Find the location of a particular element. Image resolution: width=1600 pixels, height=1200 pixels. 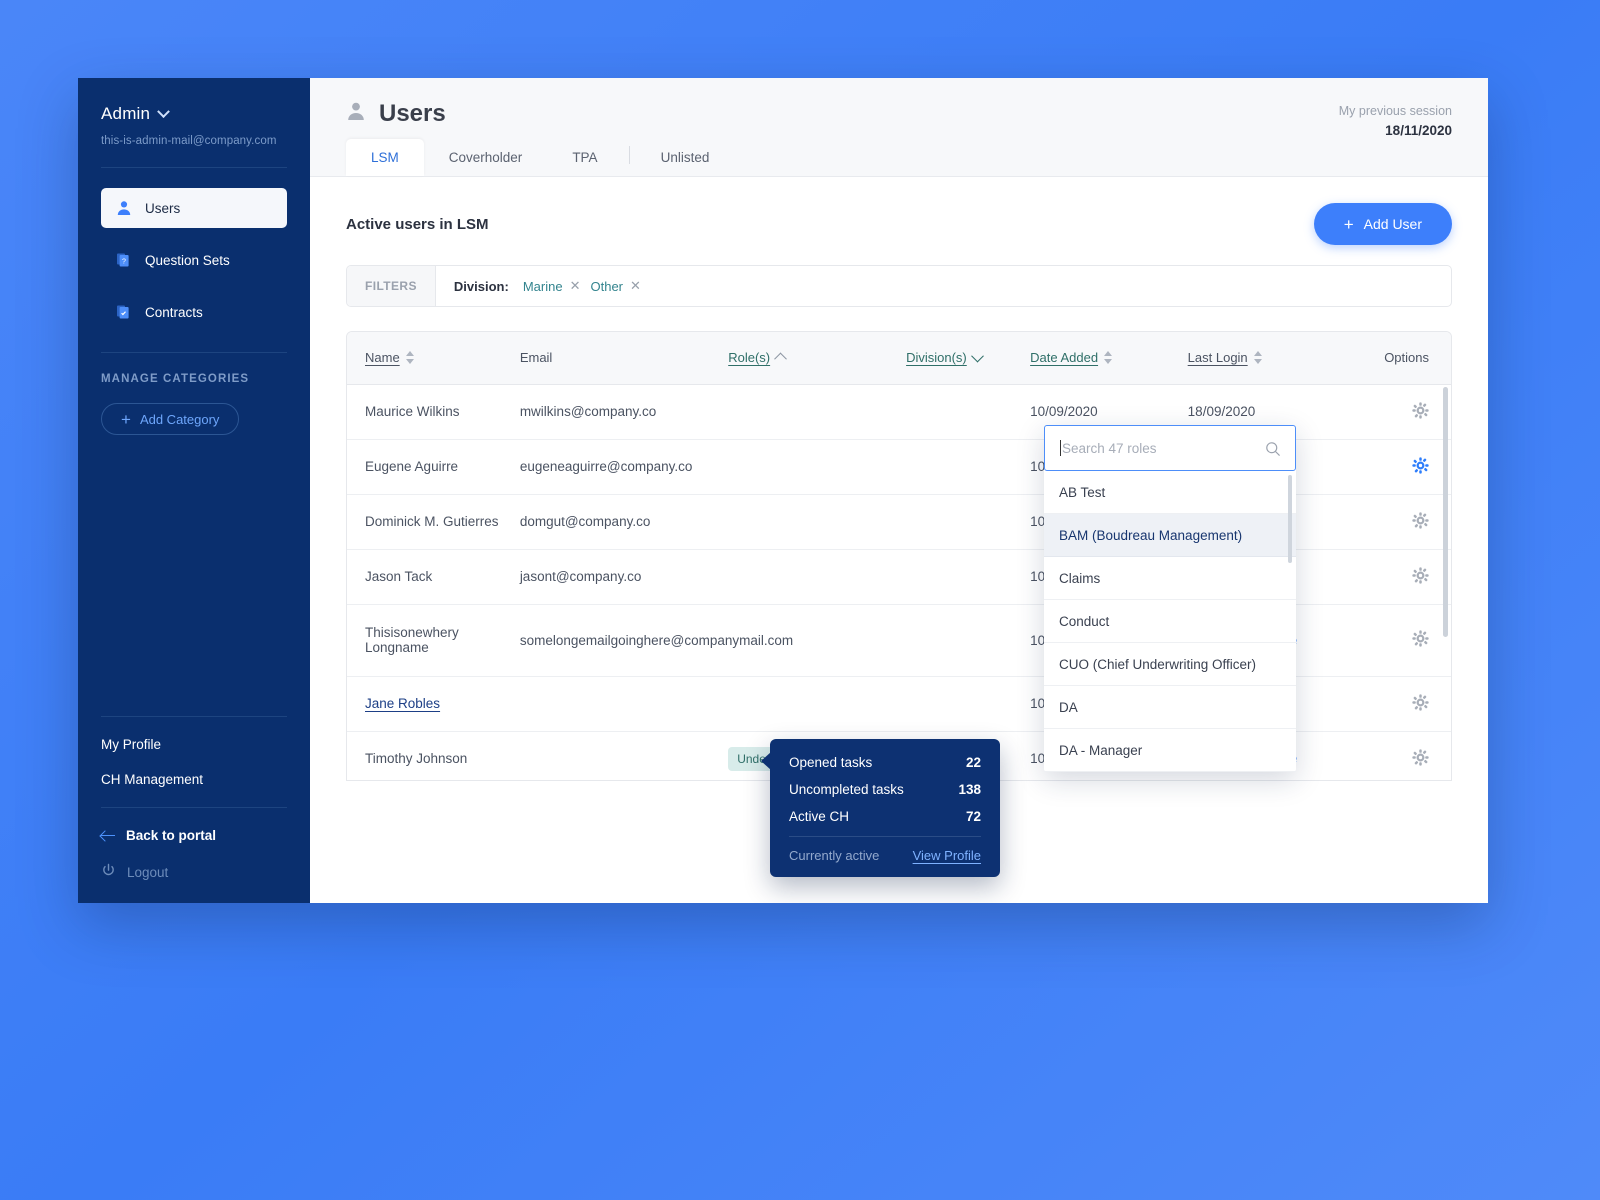

role-search-field: Search 47 roles is located at coordinates (1170, 448).